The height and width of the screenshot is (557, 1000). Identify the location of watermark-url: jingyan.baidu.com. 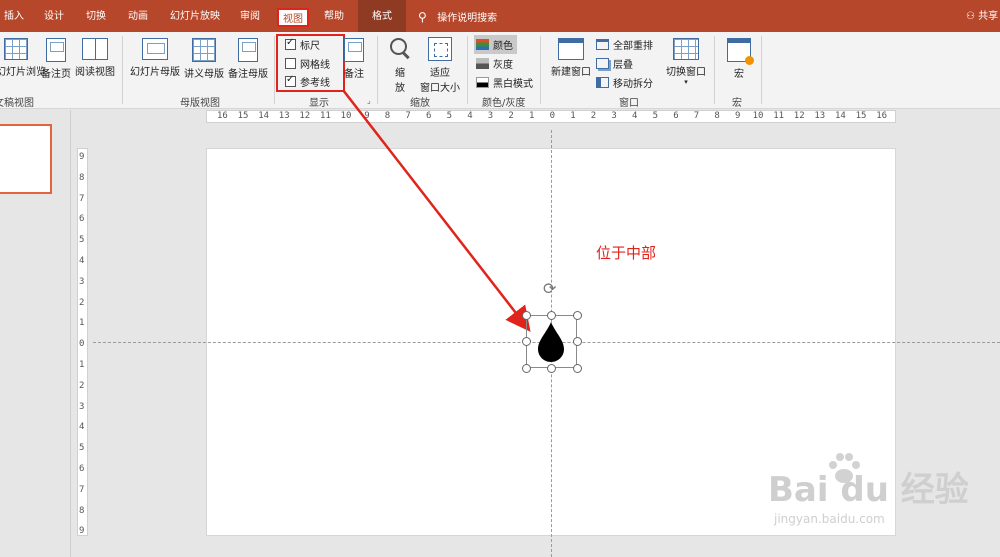
(829, 519).